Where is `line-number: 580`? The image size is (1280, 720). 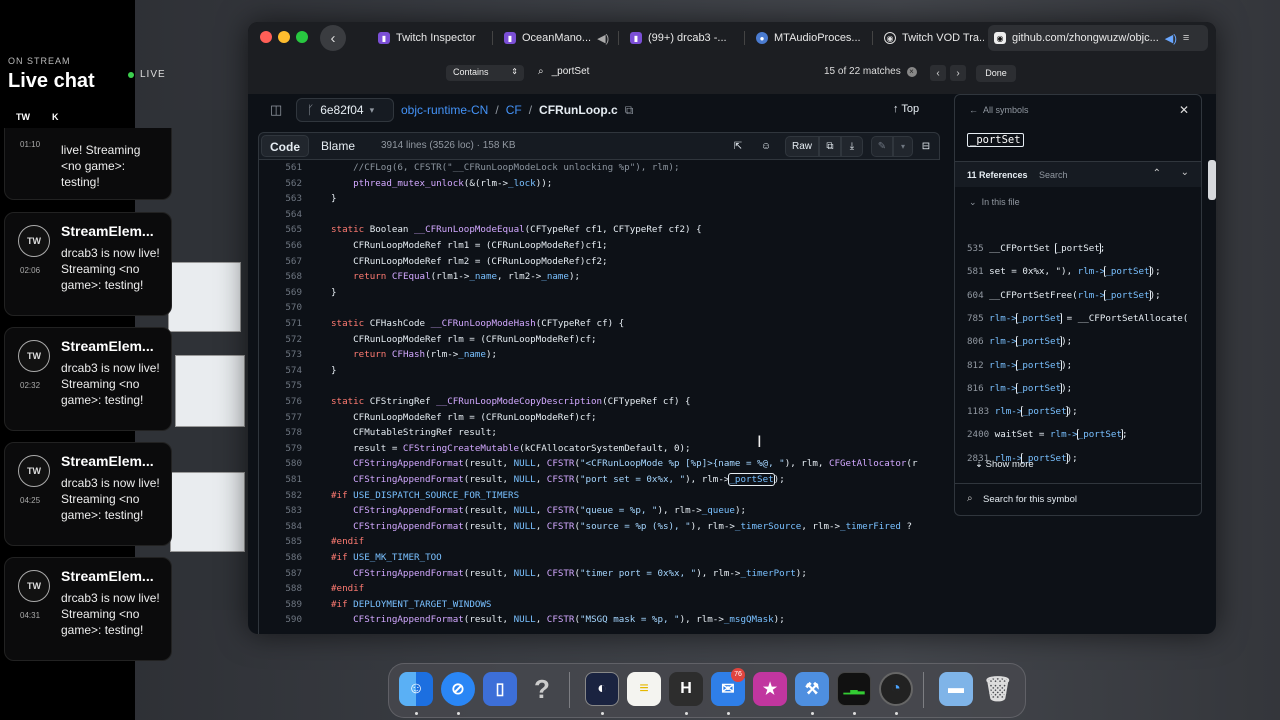 line-number: 580 is located at coordinates (280, 464).